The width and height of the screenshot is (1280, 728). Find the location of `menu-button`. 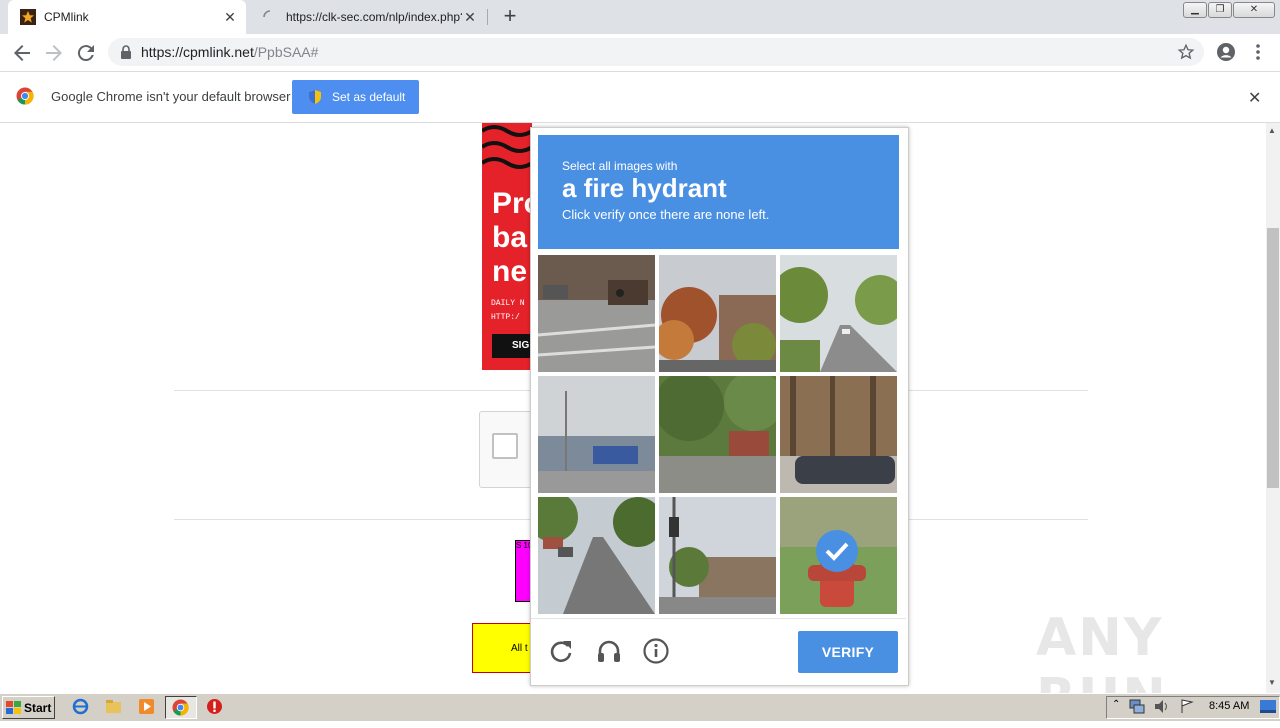

menu-button is located at coordinates (1258, 52).